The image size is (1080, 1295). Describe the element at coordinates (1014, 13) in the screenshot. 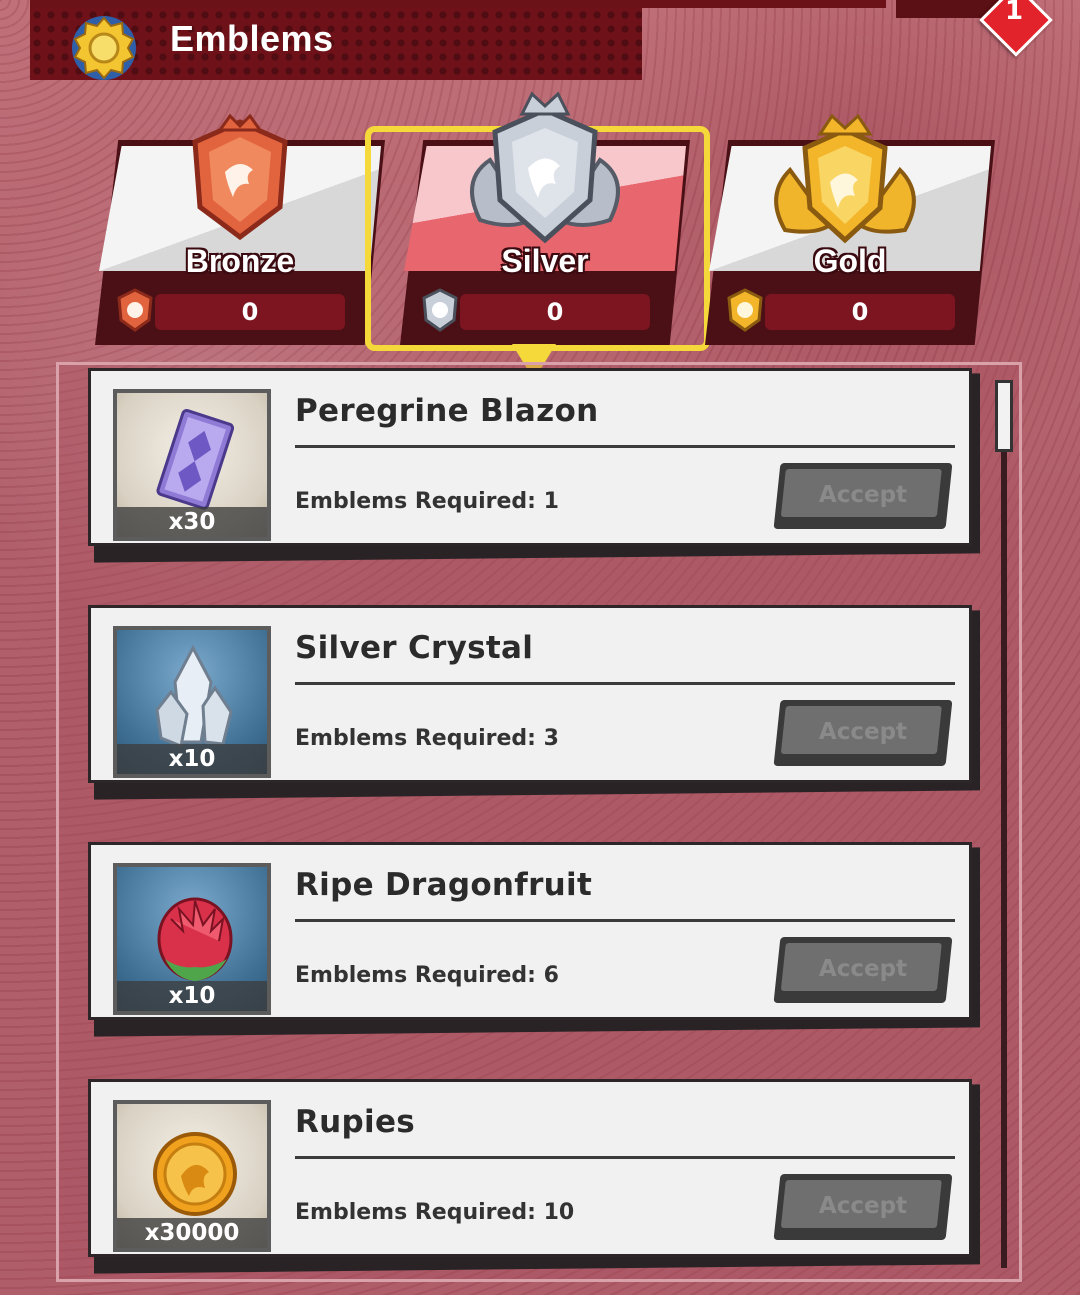

I see `notification-count: 1` at that location.